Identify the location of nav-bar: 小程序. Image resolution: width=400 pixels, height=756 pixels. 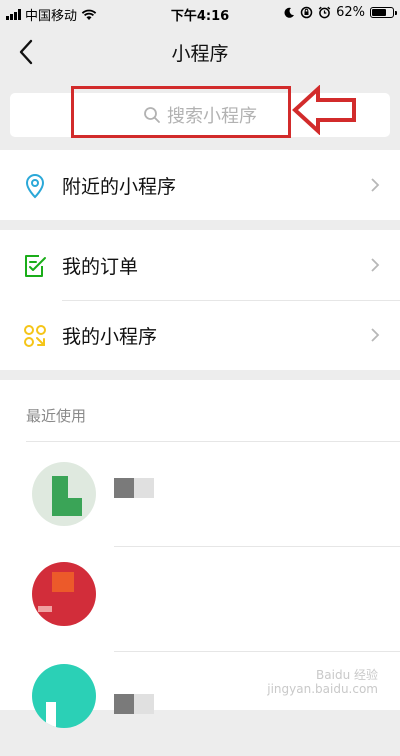
(200, 52).